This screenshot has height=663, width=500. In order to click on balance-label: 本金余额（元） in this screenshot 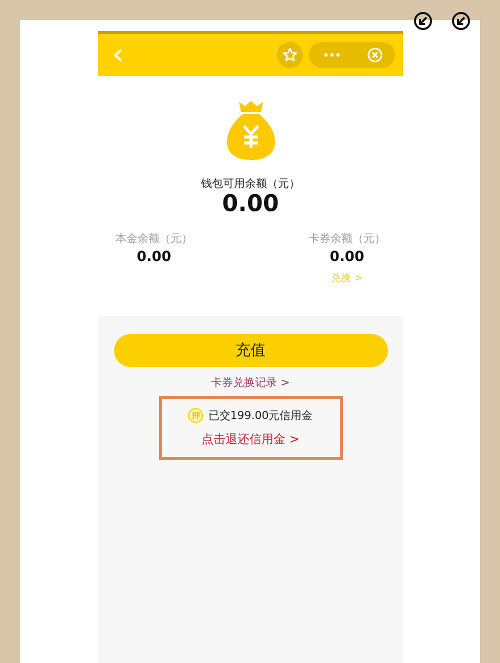, I will do `click(154, 238)`.